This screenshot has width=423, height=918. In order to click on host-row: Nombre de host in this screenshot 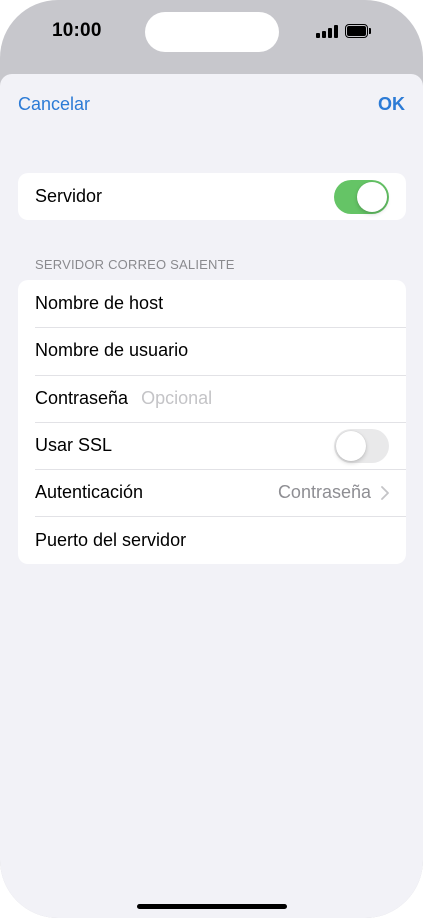, I will do `click(212, 303)`.